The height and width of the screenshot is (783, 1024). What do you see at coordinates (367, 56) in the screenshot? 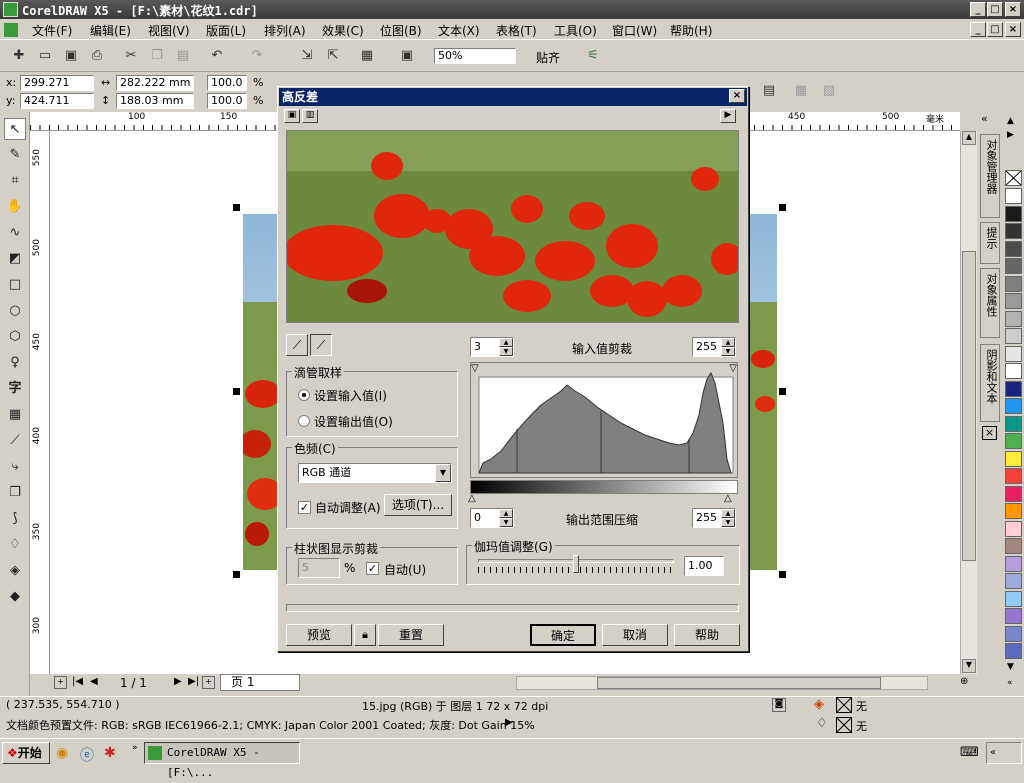
I see `app-launcher-icon: ▦` at bounding box center [367, 56].